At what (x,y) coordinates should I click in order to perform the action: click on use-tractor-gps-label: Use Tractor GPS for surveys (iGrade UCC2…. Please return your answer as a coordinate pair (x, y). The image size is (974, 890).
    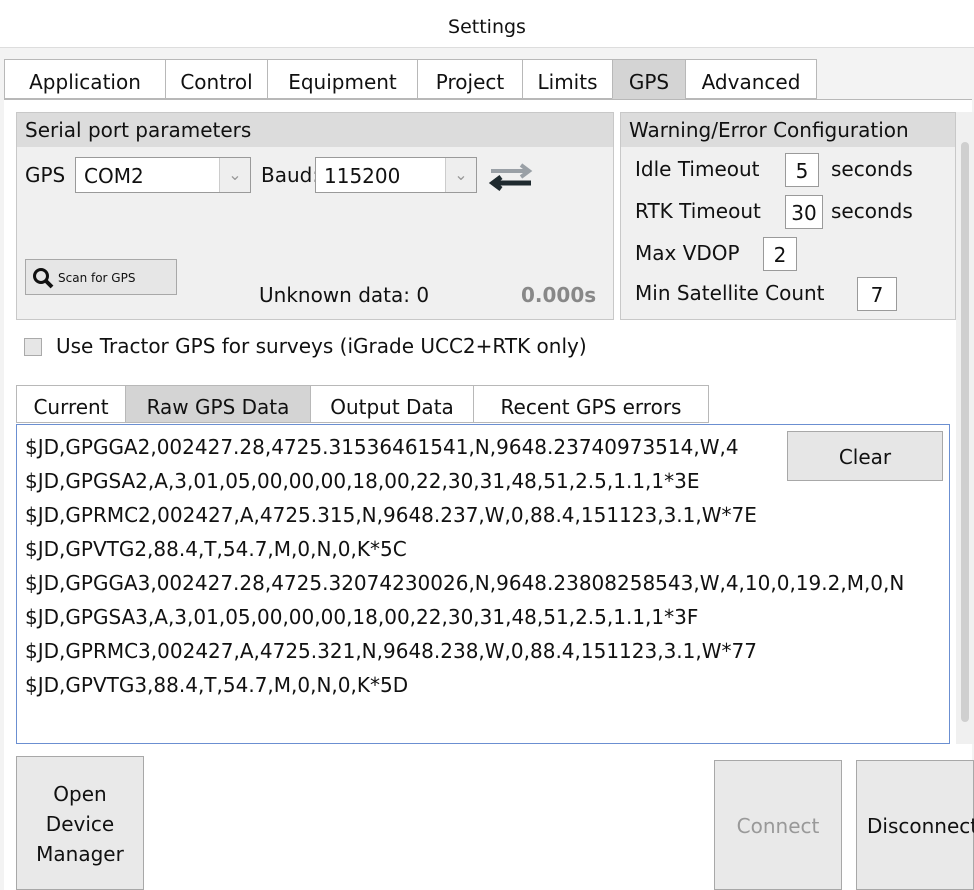
    Looking at the image, I should click on (321, 346).